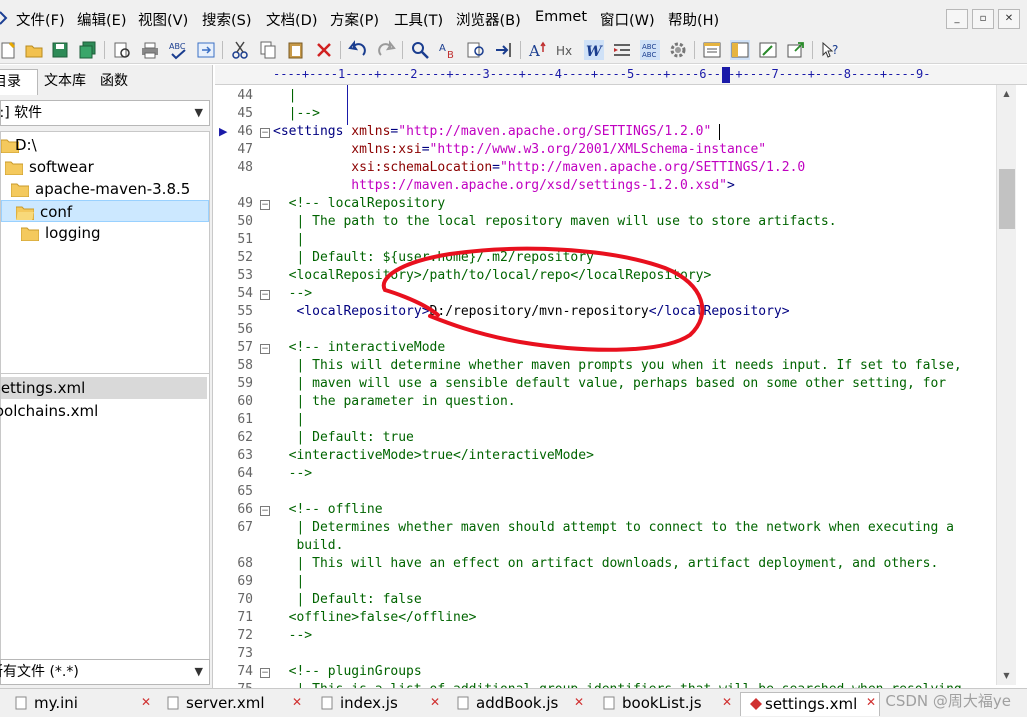 The height and width of the screenshot is (717, 1027). I want to click on browser-preview-icon, so click(768, 50).